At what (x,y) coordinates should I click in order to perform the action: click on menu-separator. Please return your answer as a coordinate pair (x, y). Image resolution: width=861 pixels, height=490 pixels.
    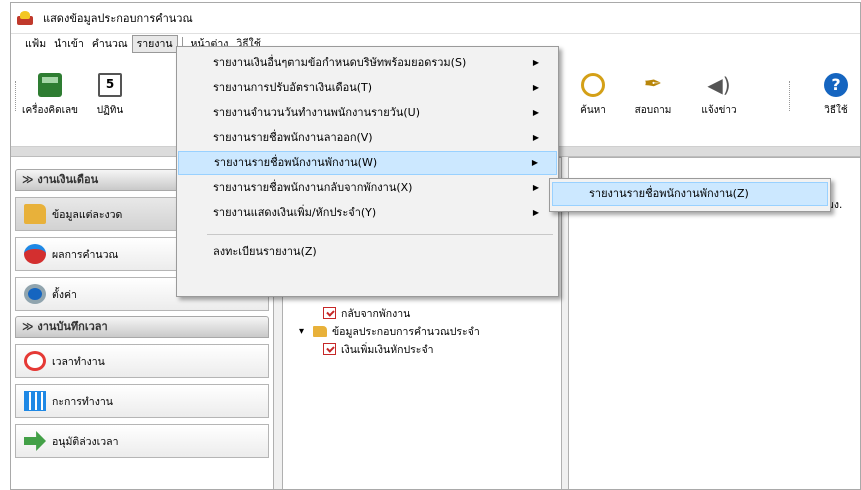
    Looking at the image, I should click on (380, 234).